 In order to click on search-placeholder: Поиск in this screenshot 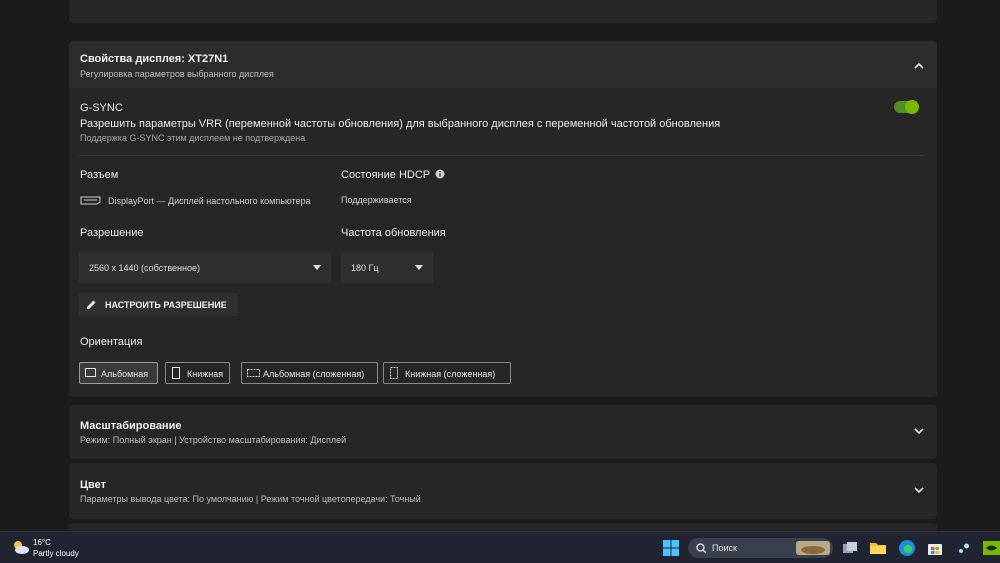, I will do `click(724, 548)`.